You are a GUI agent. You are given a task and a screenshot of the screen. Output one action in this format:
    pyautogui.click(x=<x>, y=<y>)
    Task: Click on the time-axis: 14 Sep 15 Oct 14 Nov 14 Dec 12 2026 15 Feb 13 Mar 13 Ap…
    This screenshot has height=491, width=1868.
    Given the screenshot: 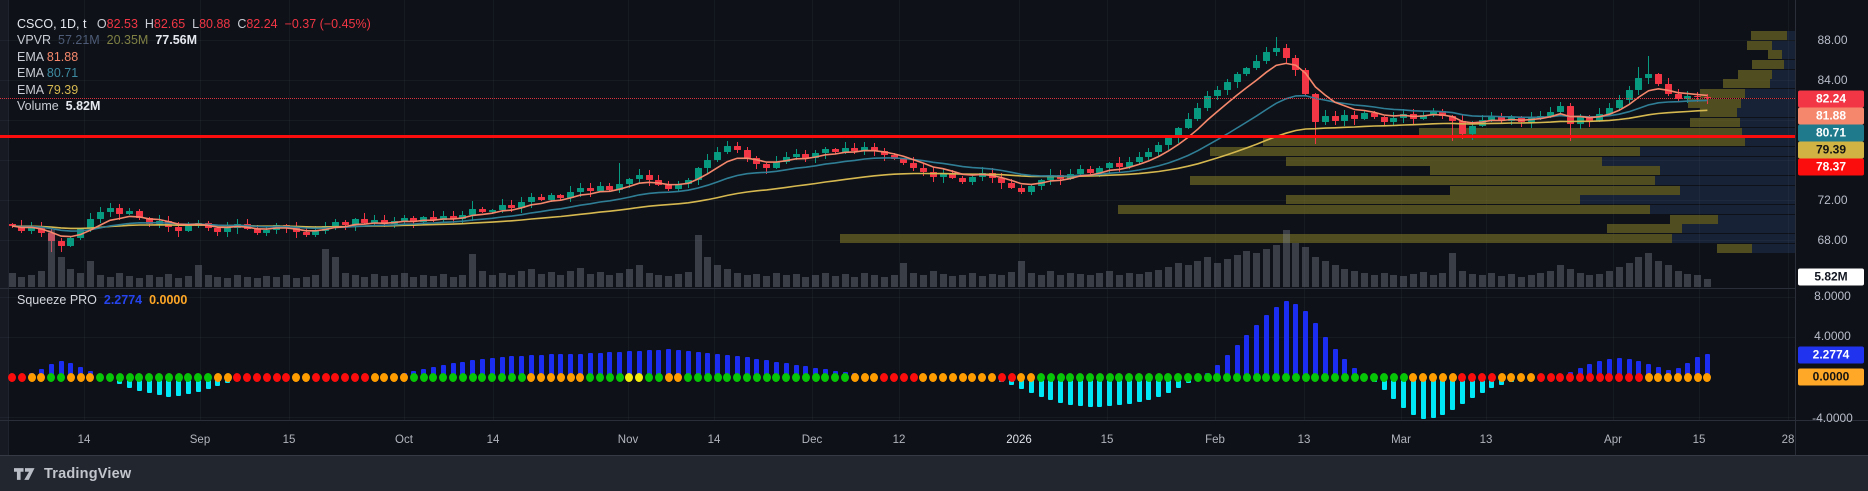 What is the action you would take?
    pyautogui.click(x=934, y=438)
    